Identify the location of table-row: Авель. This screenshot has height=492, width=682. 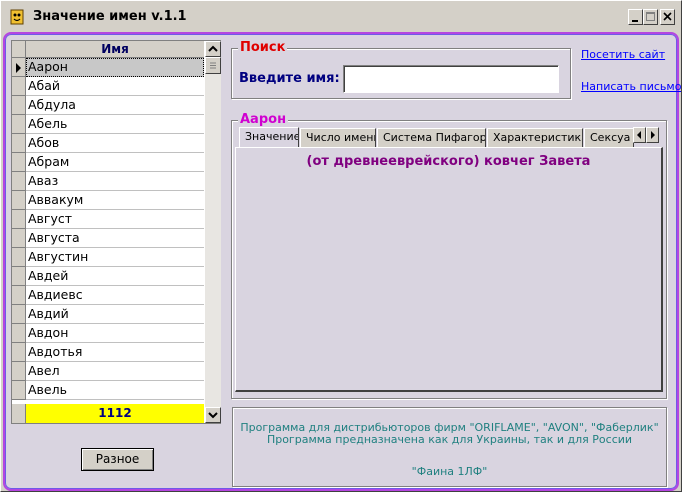
(108, 390).